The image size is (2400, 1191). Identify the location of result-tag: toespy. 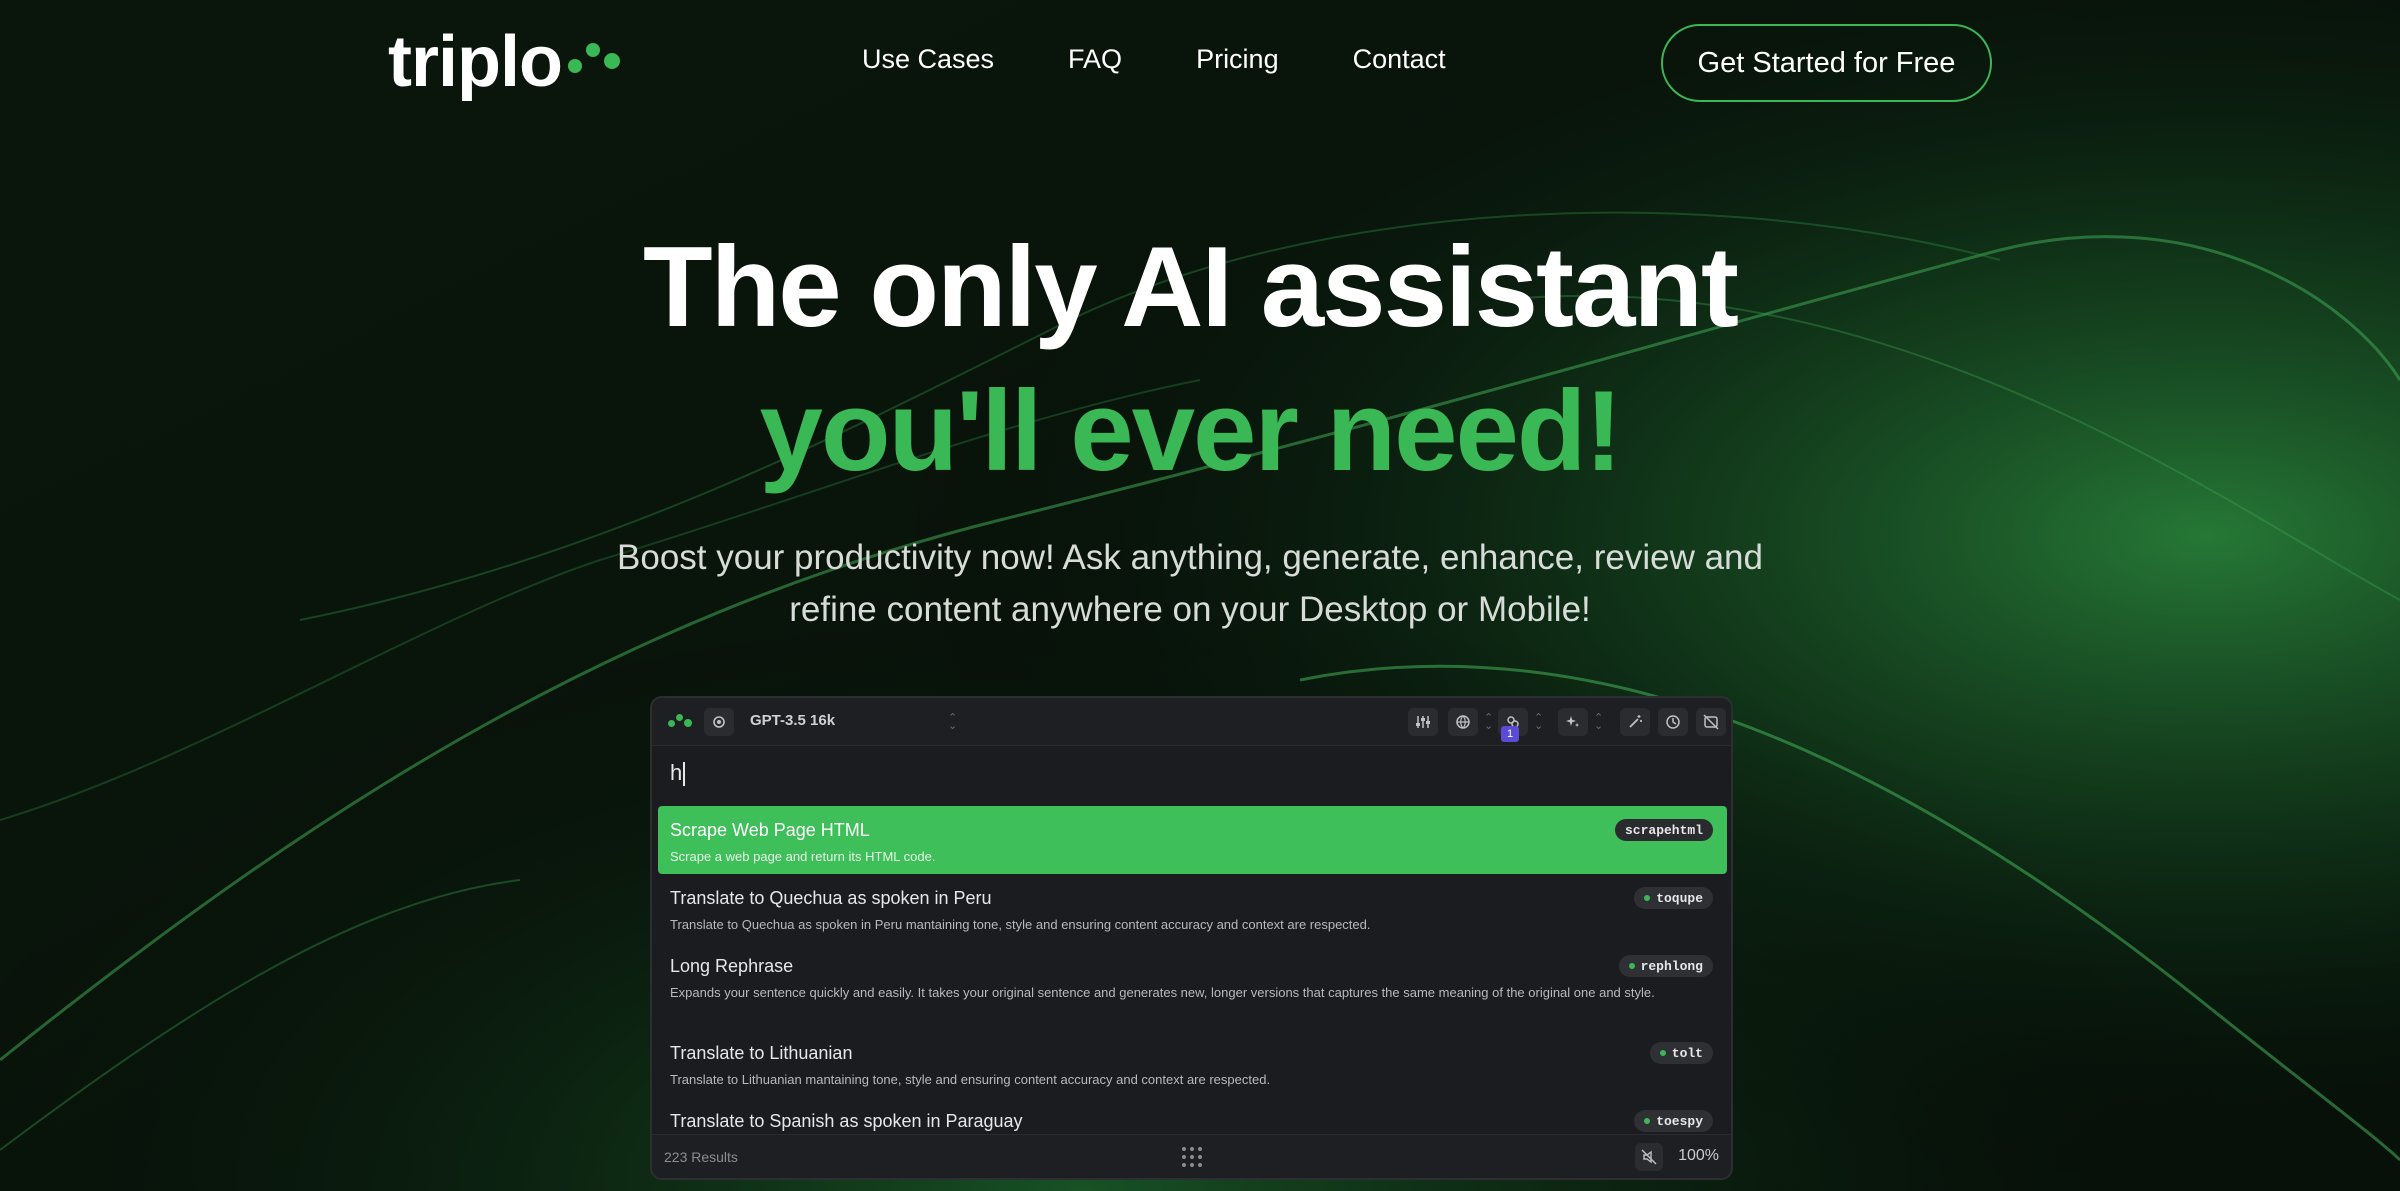
(1673, 1121).